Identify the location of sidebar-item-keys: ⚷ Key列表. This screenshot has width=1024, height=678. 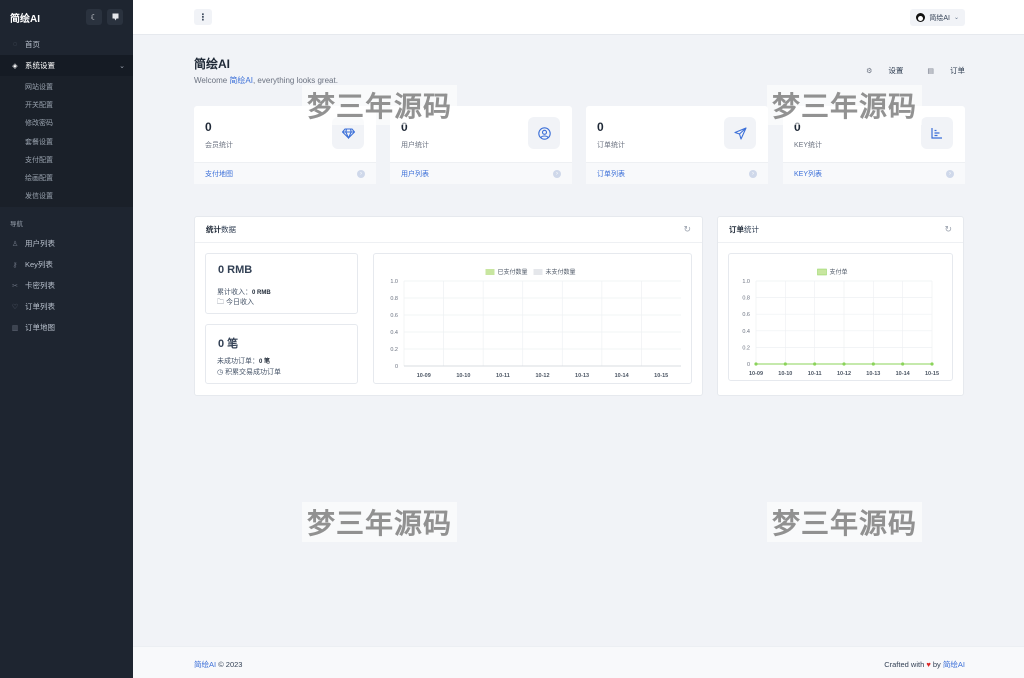
(66, 264).